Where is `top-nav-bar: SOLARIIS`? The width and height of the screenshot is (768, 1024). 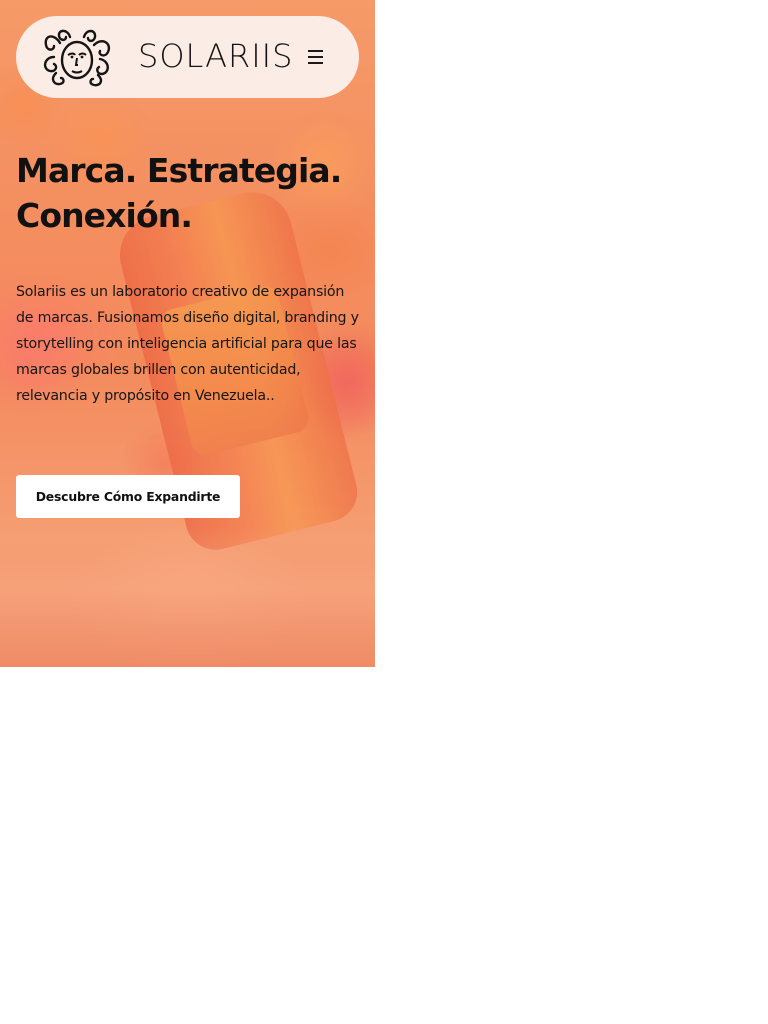
top-nav-bar: SOLARIIS is located at coordinates (187, 57).